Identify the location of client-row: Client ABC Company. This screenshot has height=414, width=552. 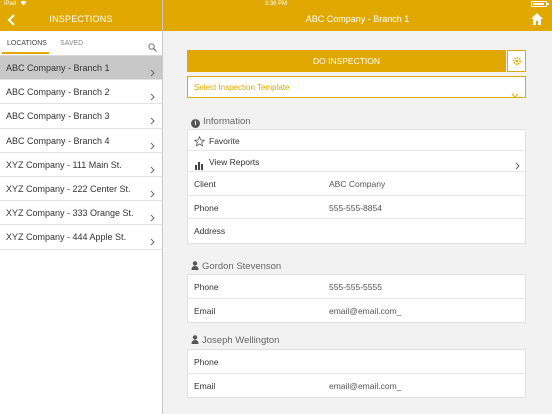
(356, 184).